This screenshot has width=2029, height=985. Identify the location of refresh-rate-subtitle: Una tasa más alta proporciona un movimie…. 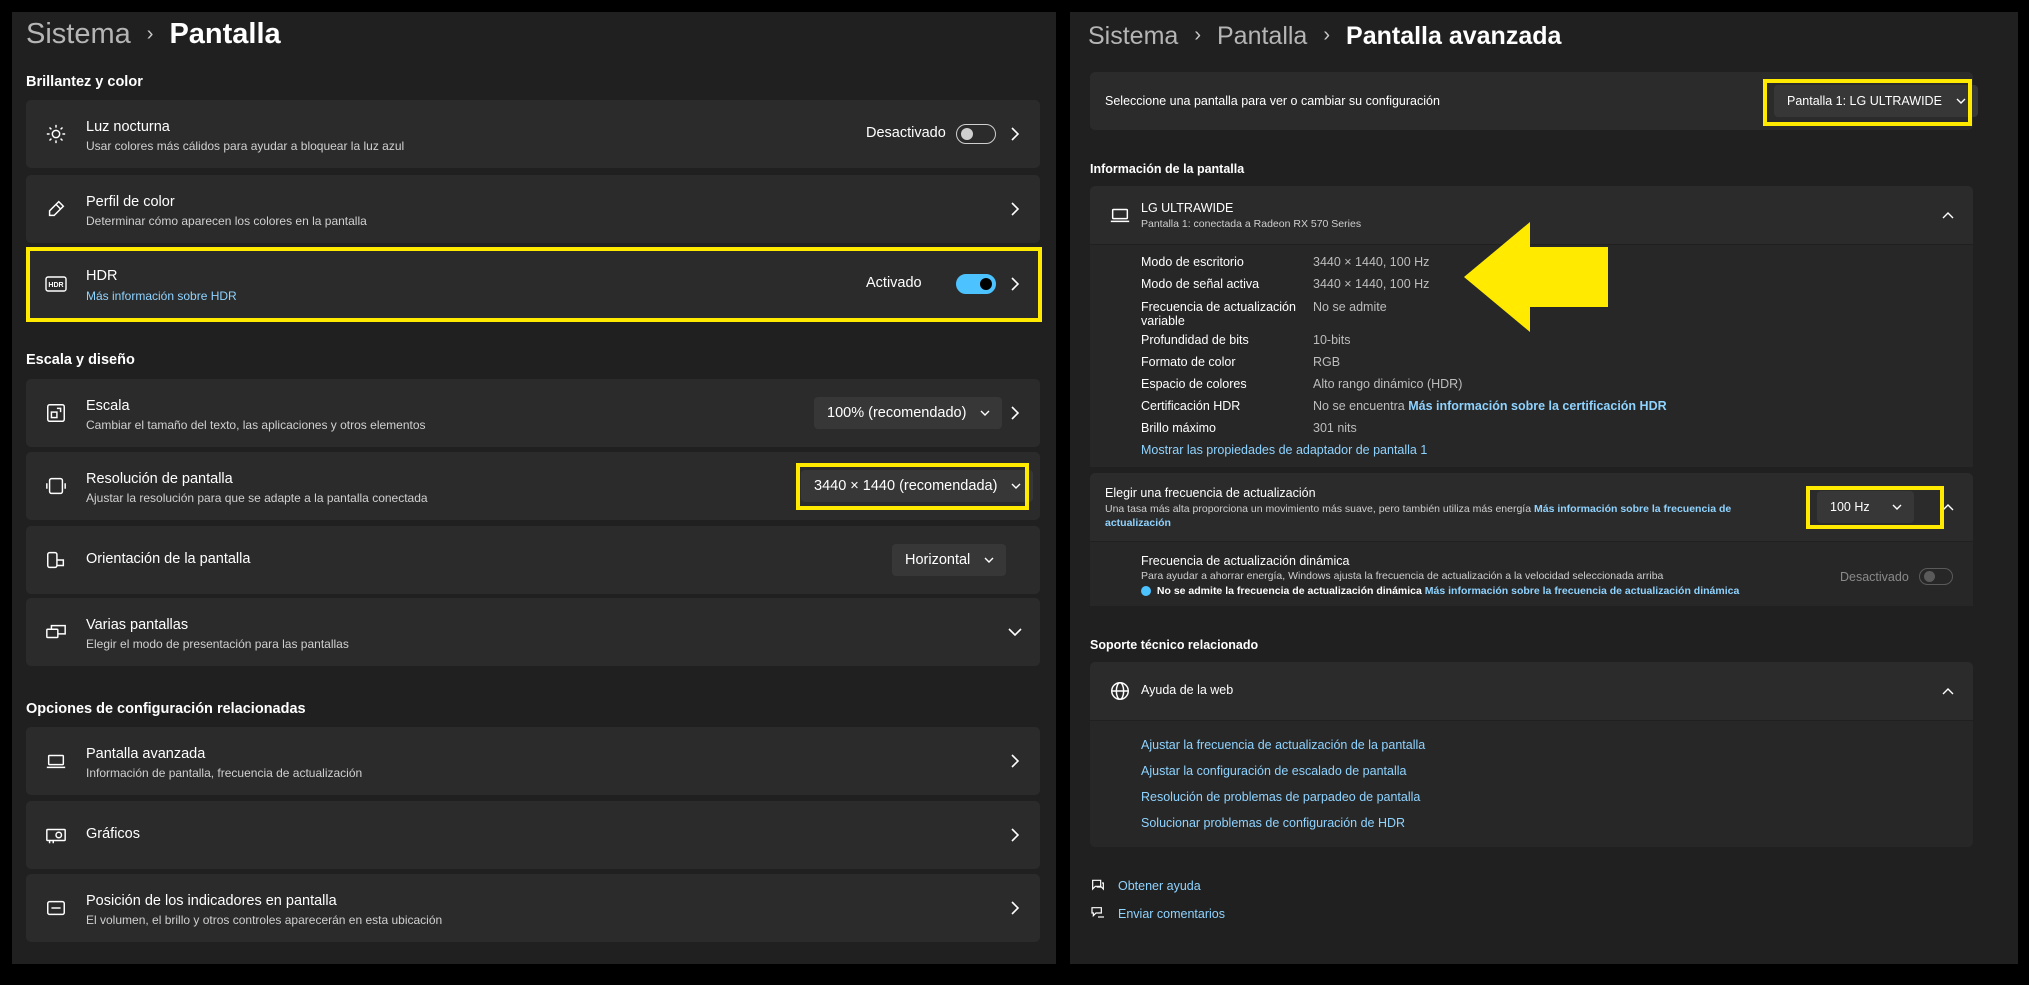
(1418, 509).